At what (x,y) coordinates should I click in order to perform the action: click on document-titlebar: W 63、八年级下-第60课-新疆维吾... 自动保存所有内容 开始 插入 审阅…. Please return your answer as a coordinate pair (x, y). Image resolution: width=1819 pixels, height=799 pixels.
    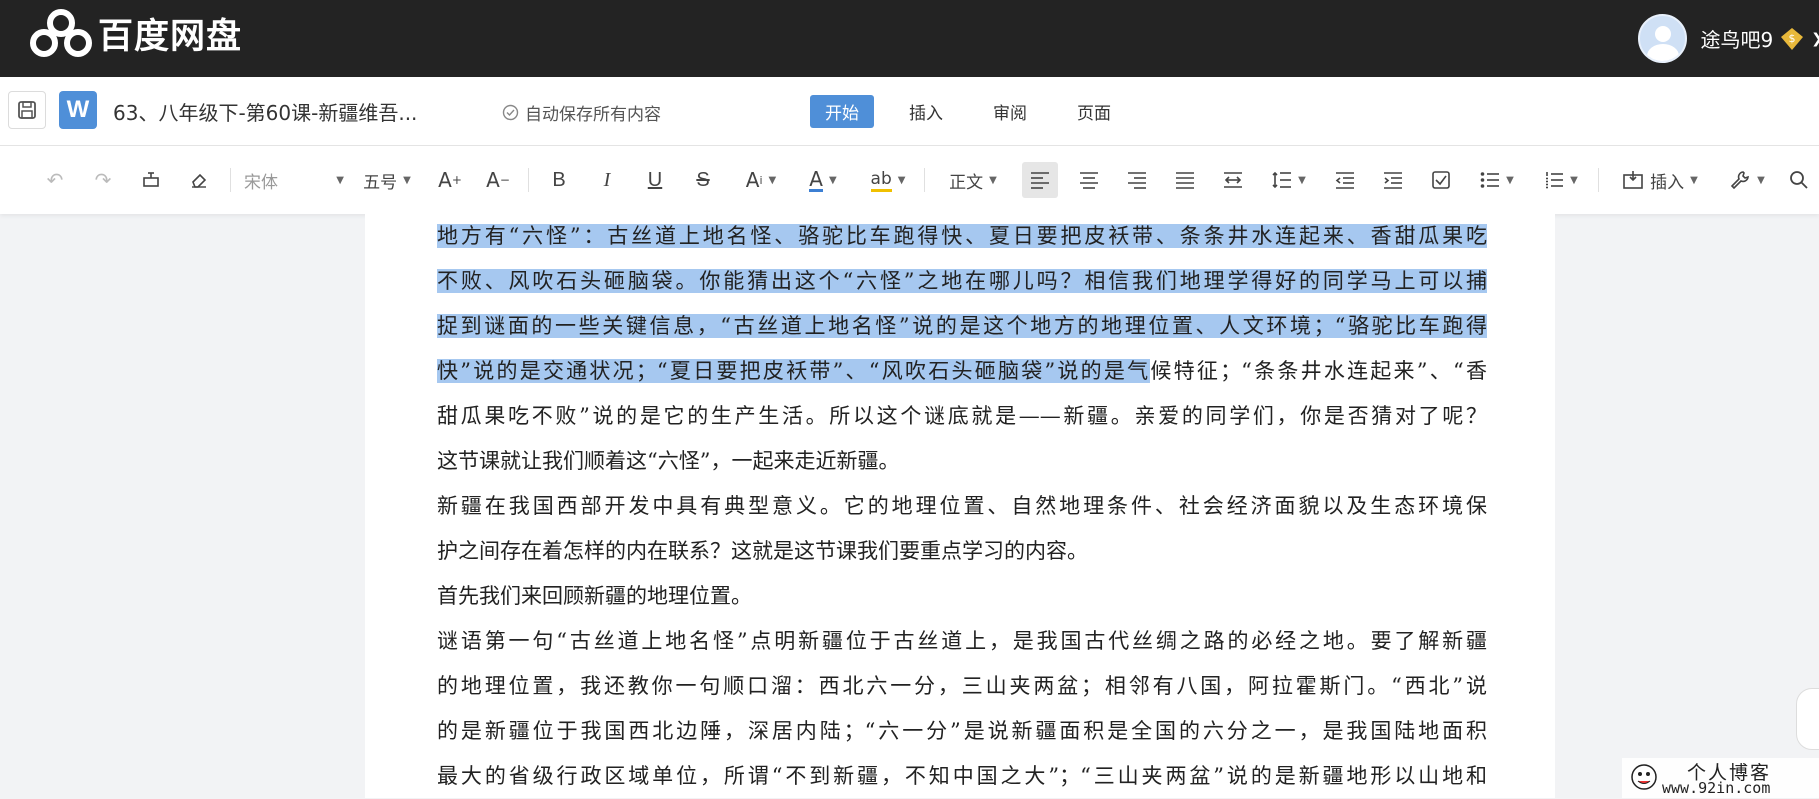
    Looking at the image, I should click on (909, 111).